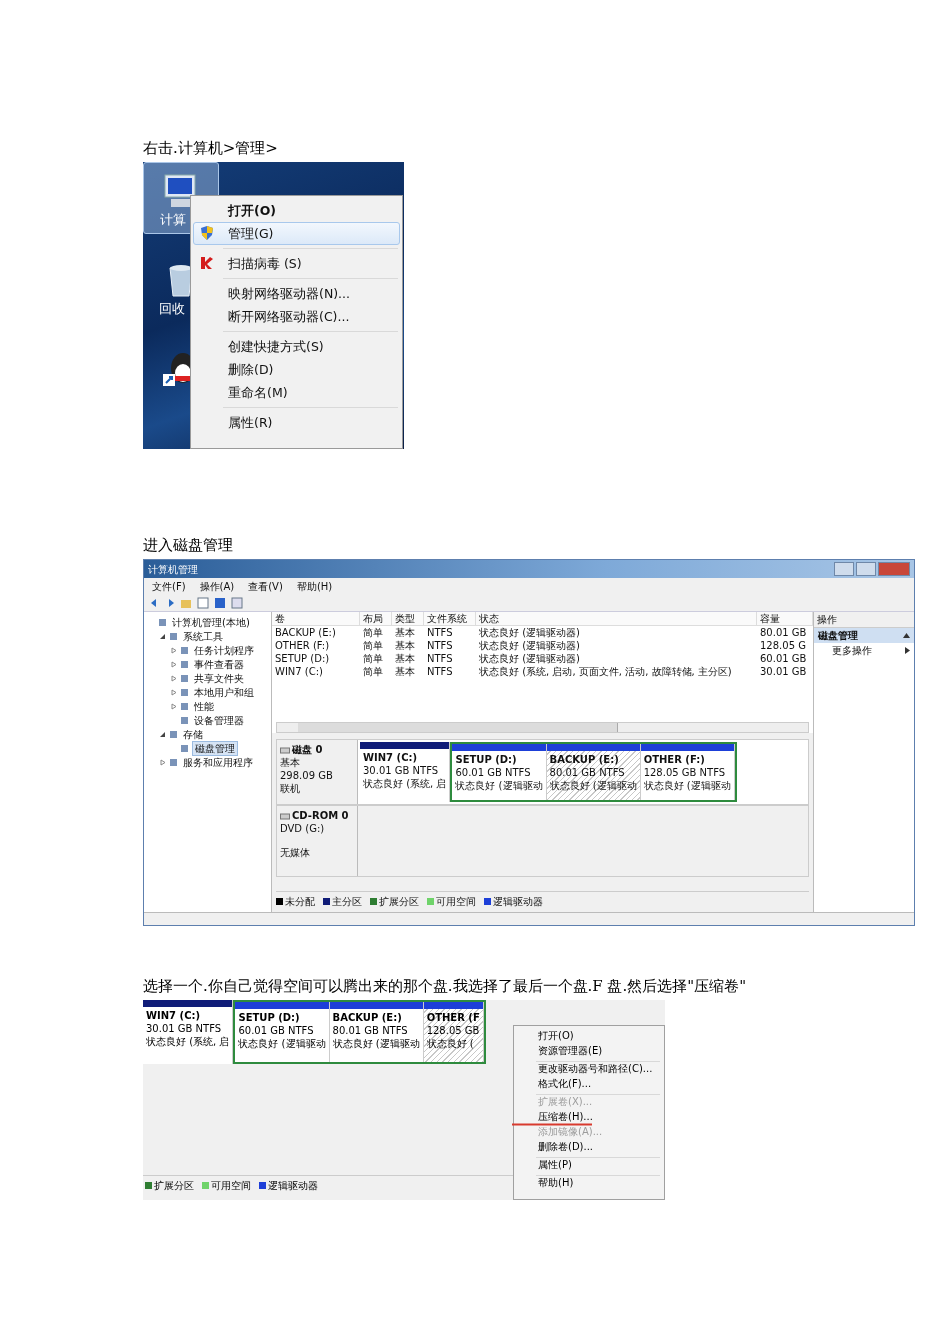  I want to click on maximize-icon, so click(866, 569).